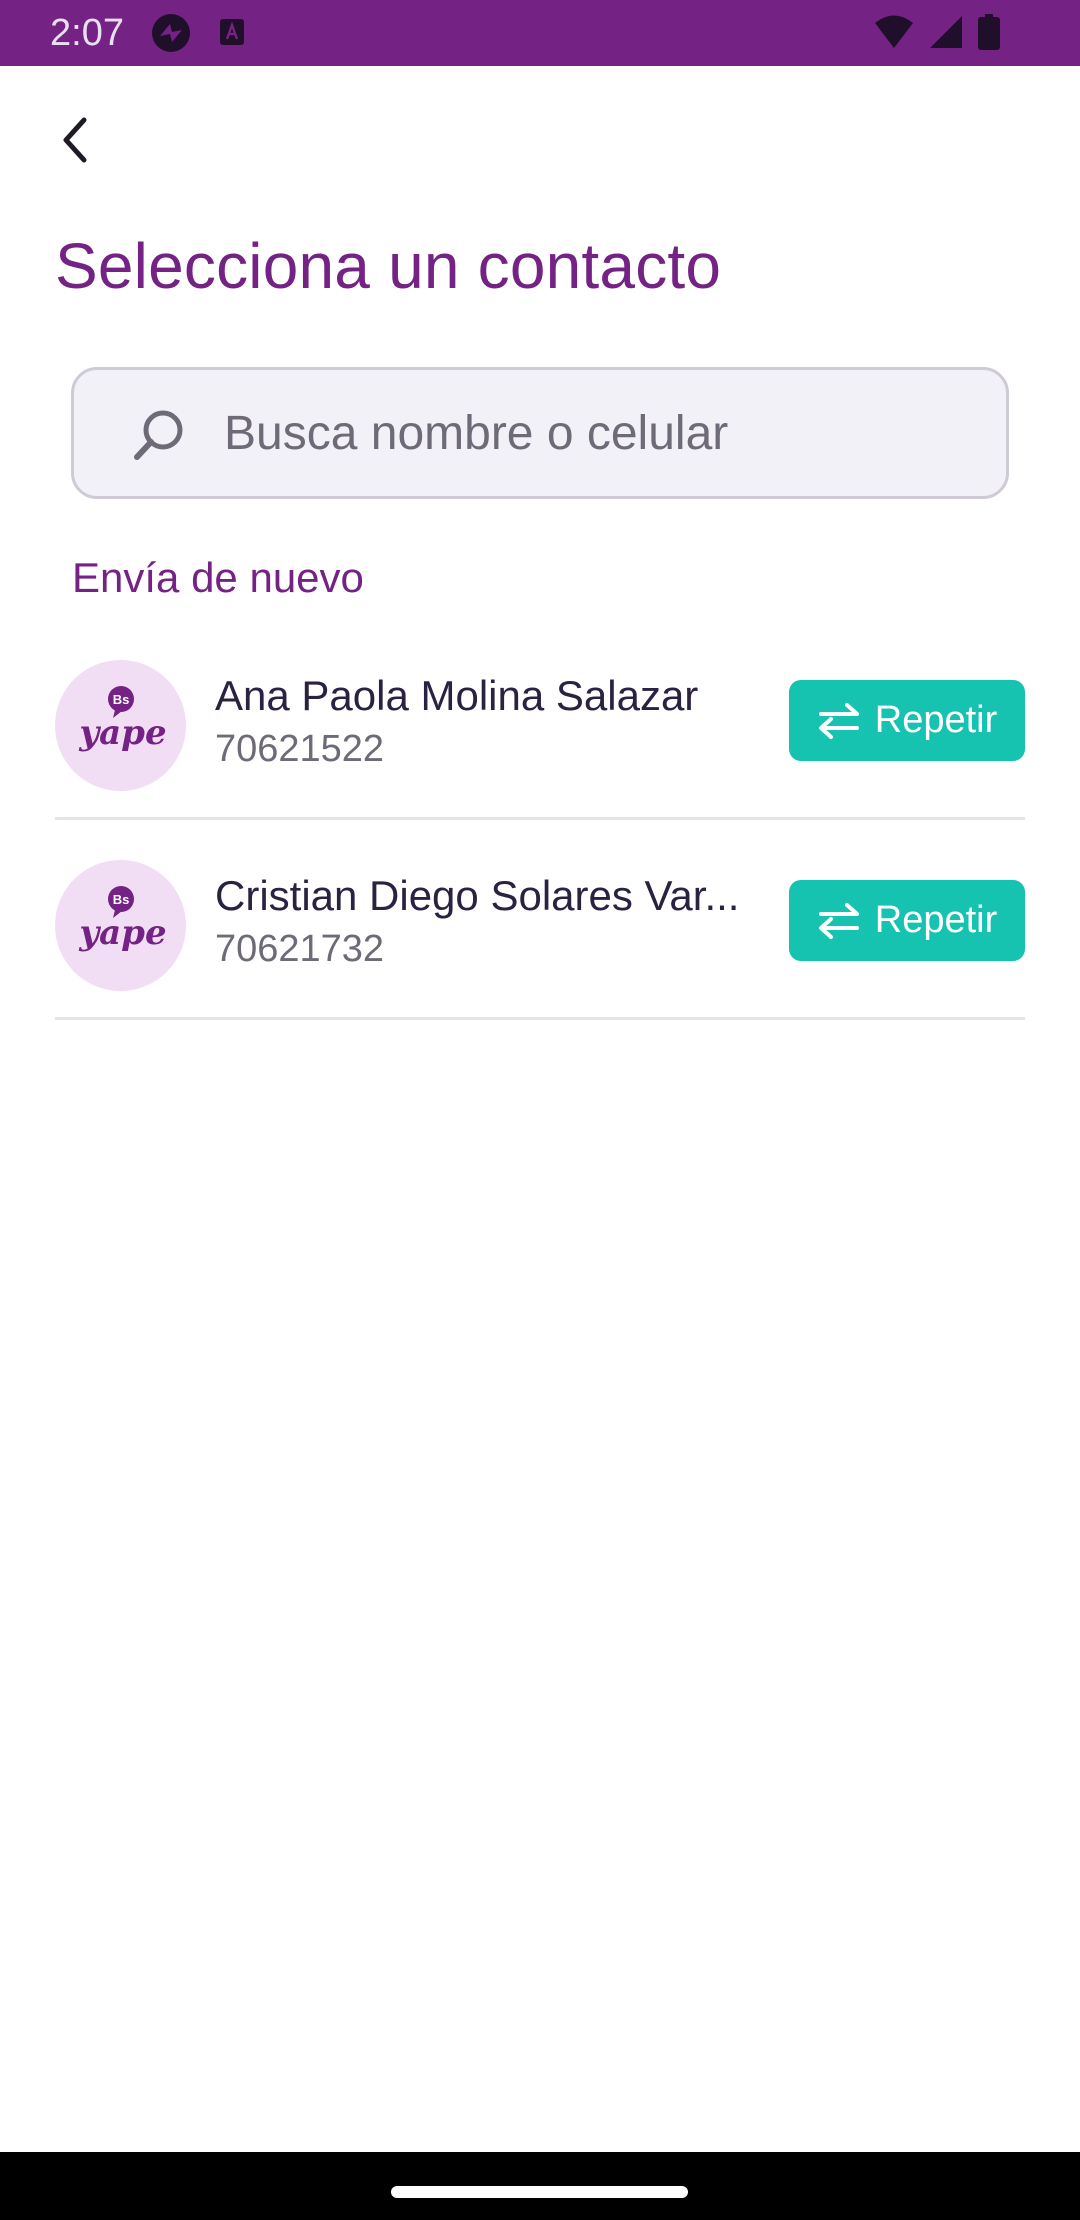 The height and width of the screenshot is (2220, 1080). What do you see at coordinates (300, 949) in the screenshot?
I see `contact-phone: 70621732` at bounding box center [300, 949].